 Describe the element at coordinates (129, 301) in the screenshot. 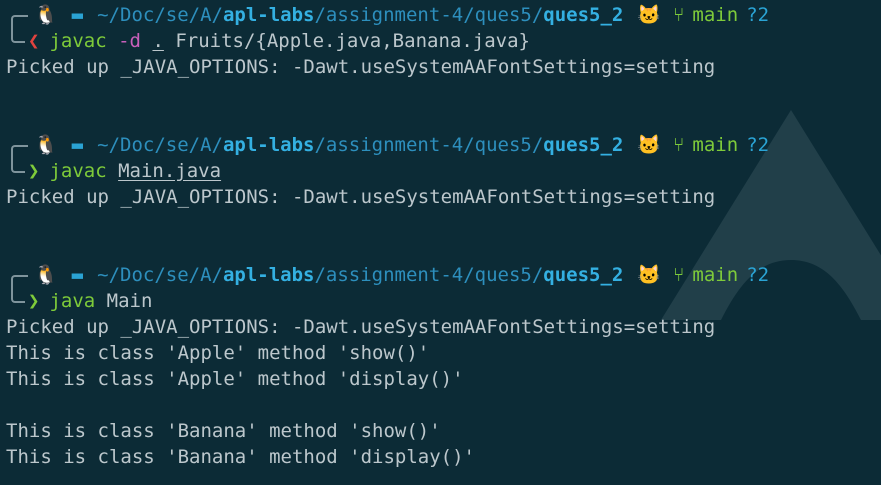

I see `command-arg: Main` at that location.